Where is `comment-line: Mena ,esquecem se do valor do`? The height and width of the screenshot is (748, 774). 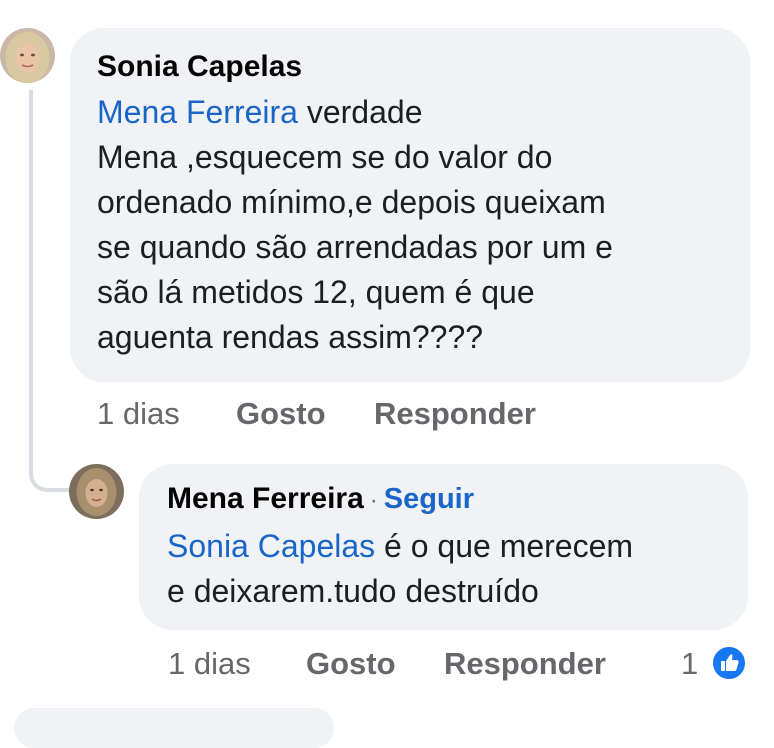
comment-line: Mena ,esquecem se do valor do is located at coordinates (325, 157).